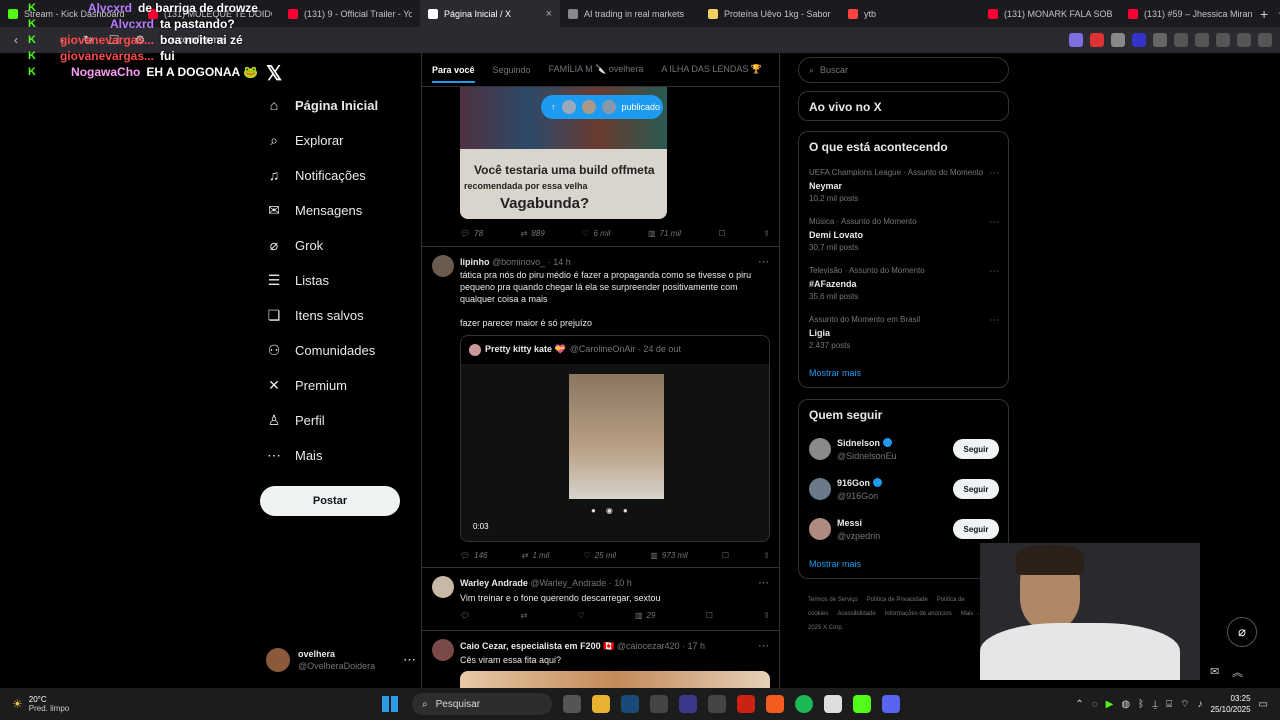  I want to click on chat-username: NogawaCho, so click(93, 72).